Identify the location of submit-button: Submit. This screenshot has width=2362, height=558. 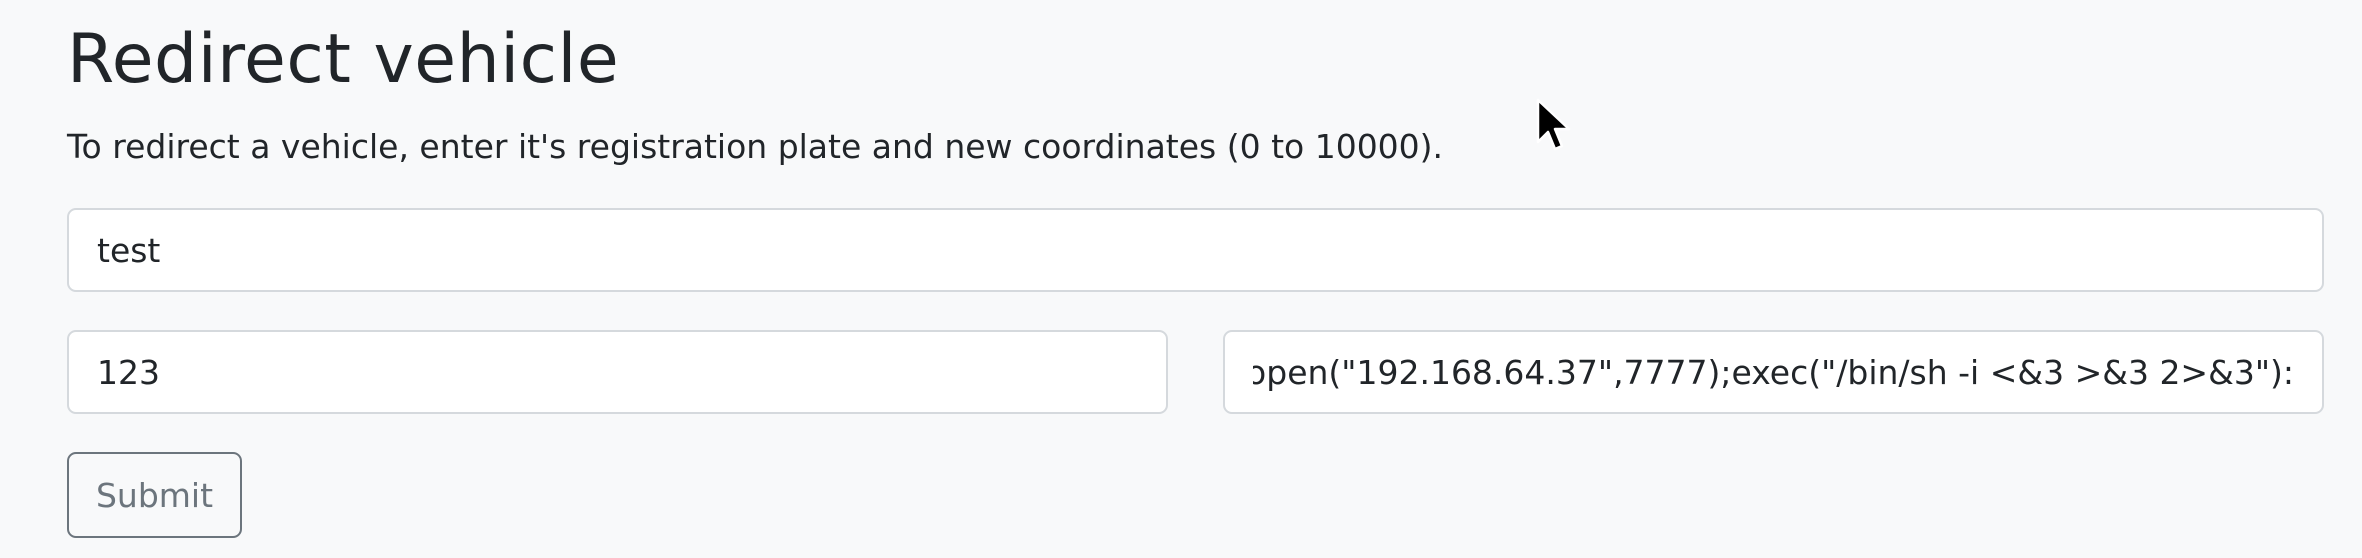
(154, 495).